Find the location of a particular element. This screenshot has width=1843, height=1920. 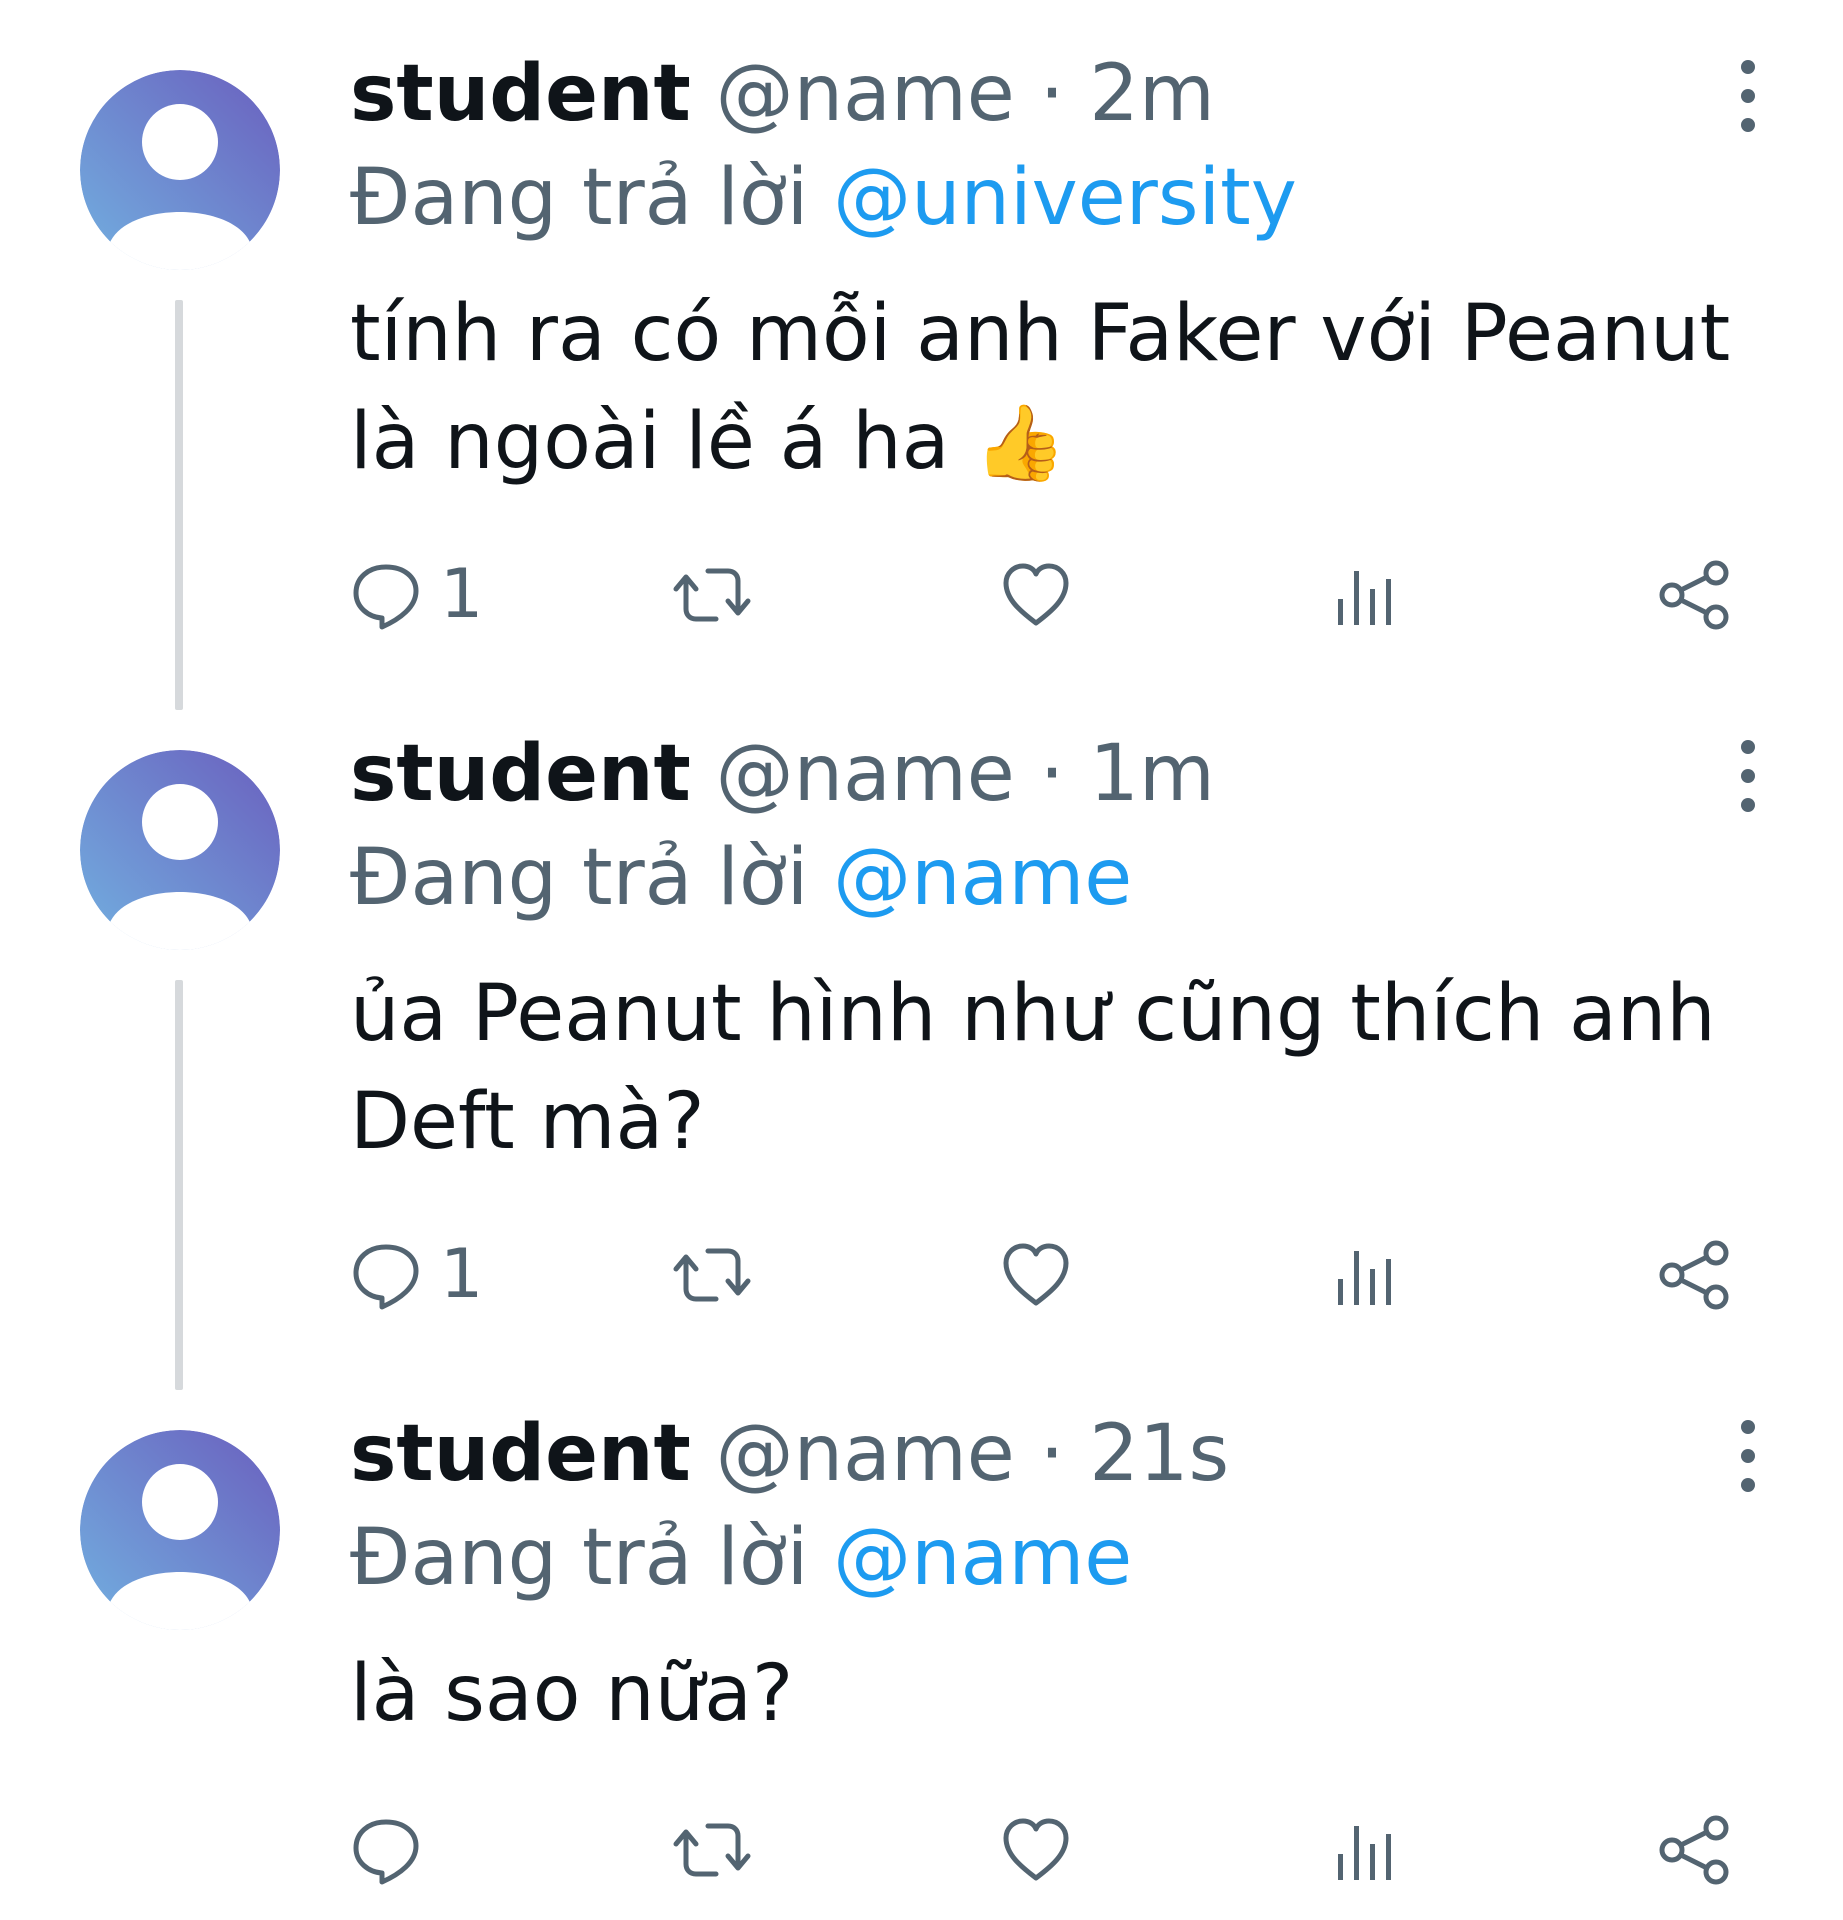

tweet-text-line: tính ra có mỗi anh Faker với Peanut is located at coordinates (1040, 334).